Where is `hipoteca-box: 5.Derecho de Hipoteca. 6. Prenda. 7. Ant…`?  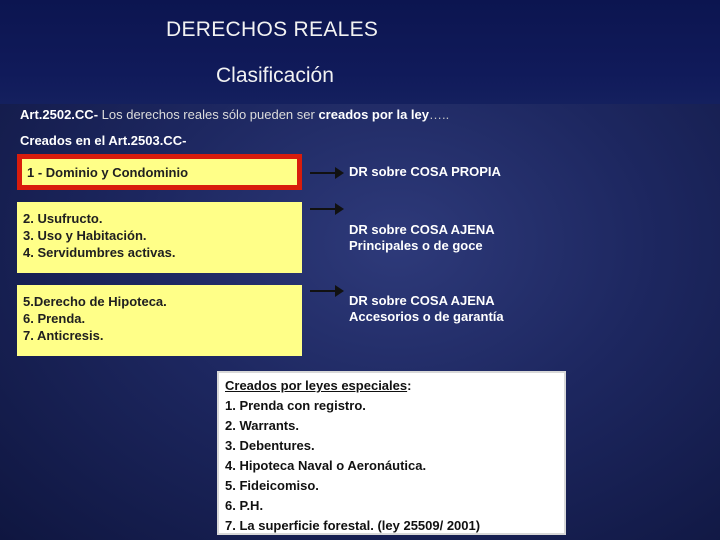
hipoteca-box: 5.Derecho de Hipoteca. 6. Prenda. 7. Ant… is located at coordinates (159, 320).